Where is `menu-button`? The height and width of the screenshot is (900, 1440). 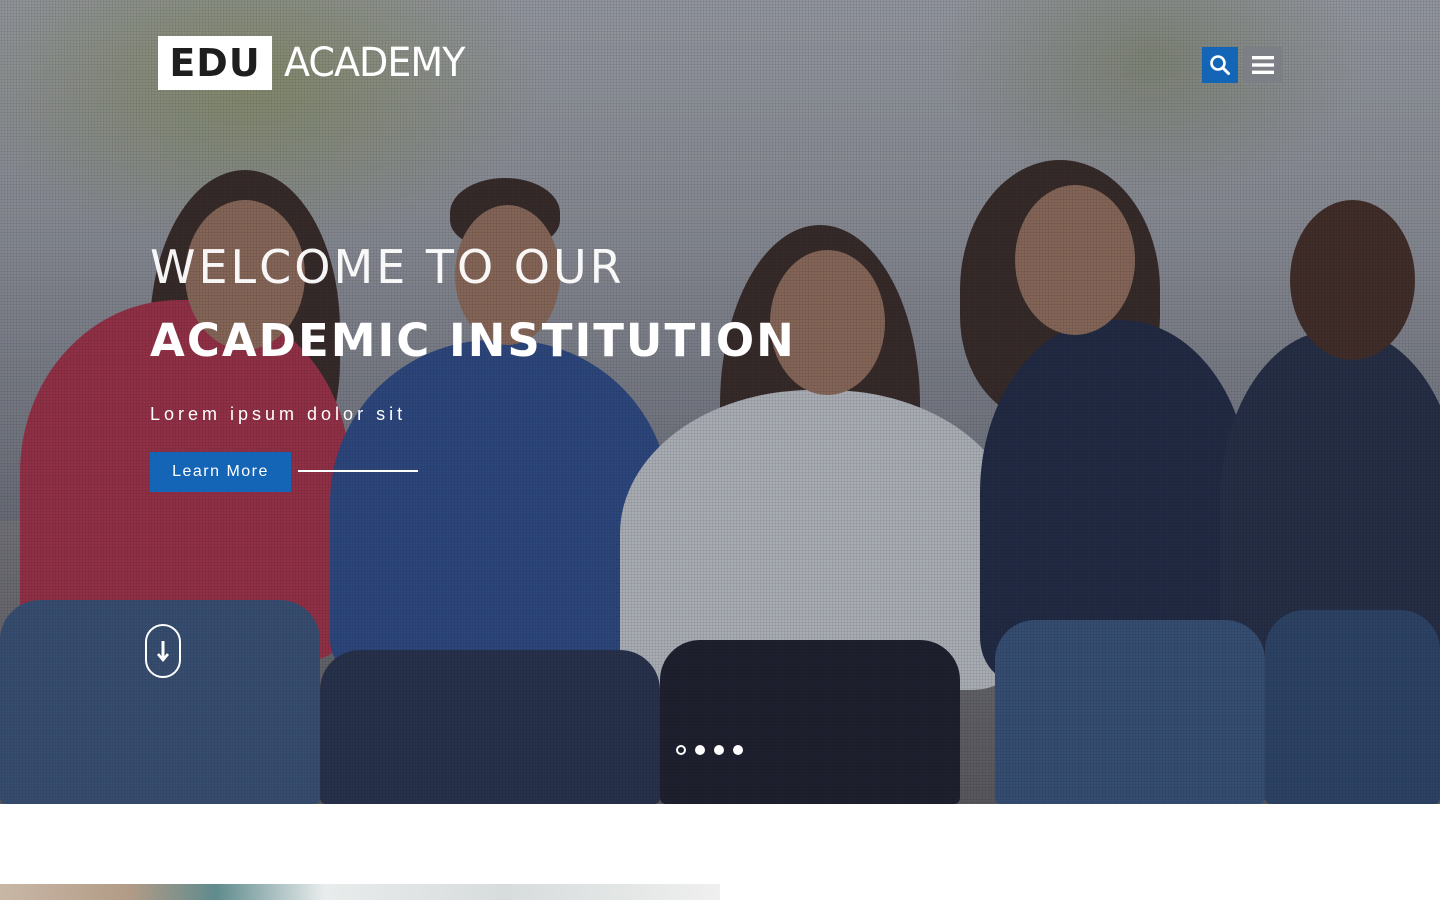 menu-button is located at coordinates (1263, 65).